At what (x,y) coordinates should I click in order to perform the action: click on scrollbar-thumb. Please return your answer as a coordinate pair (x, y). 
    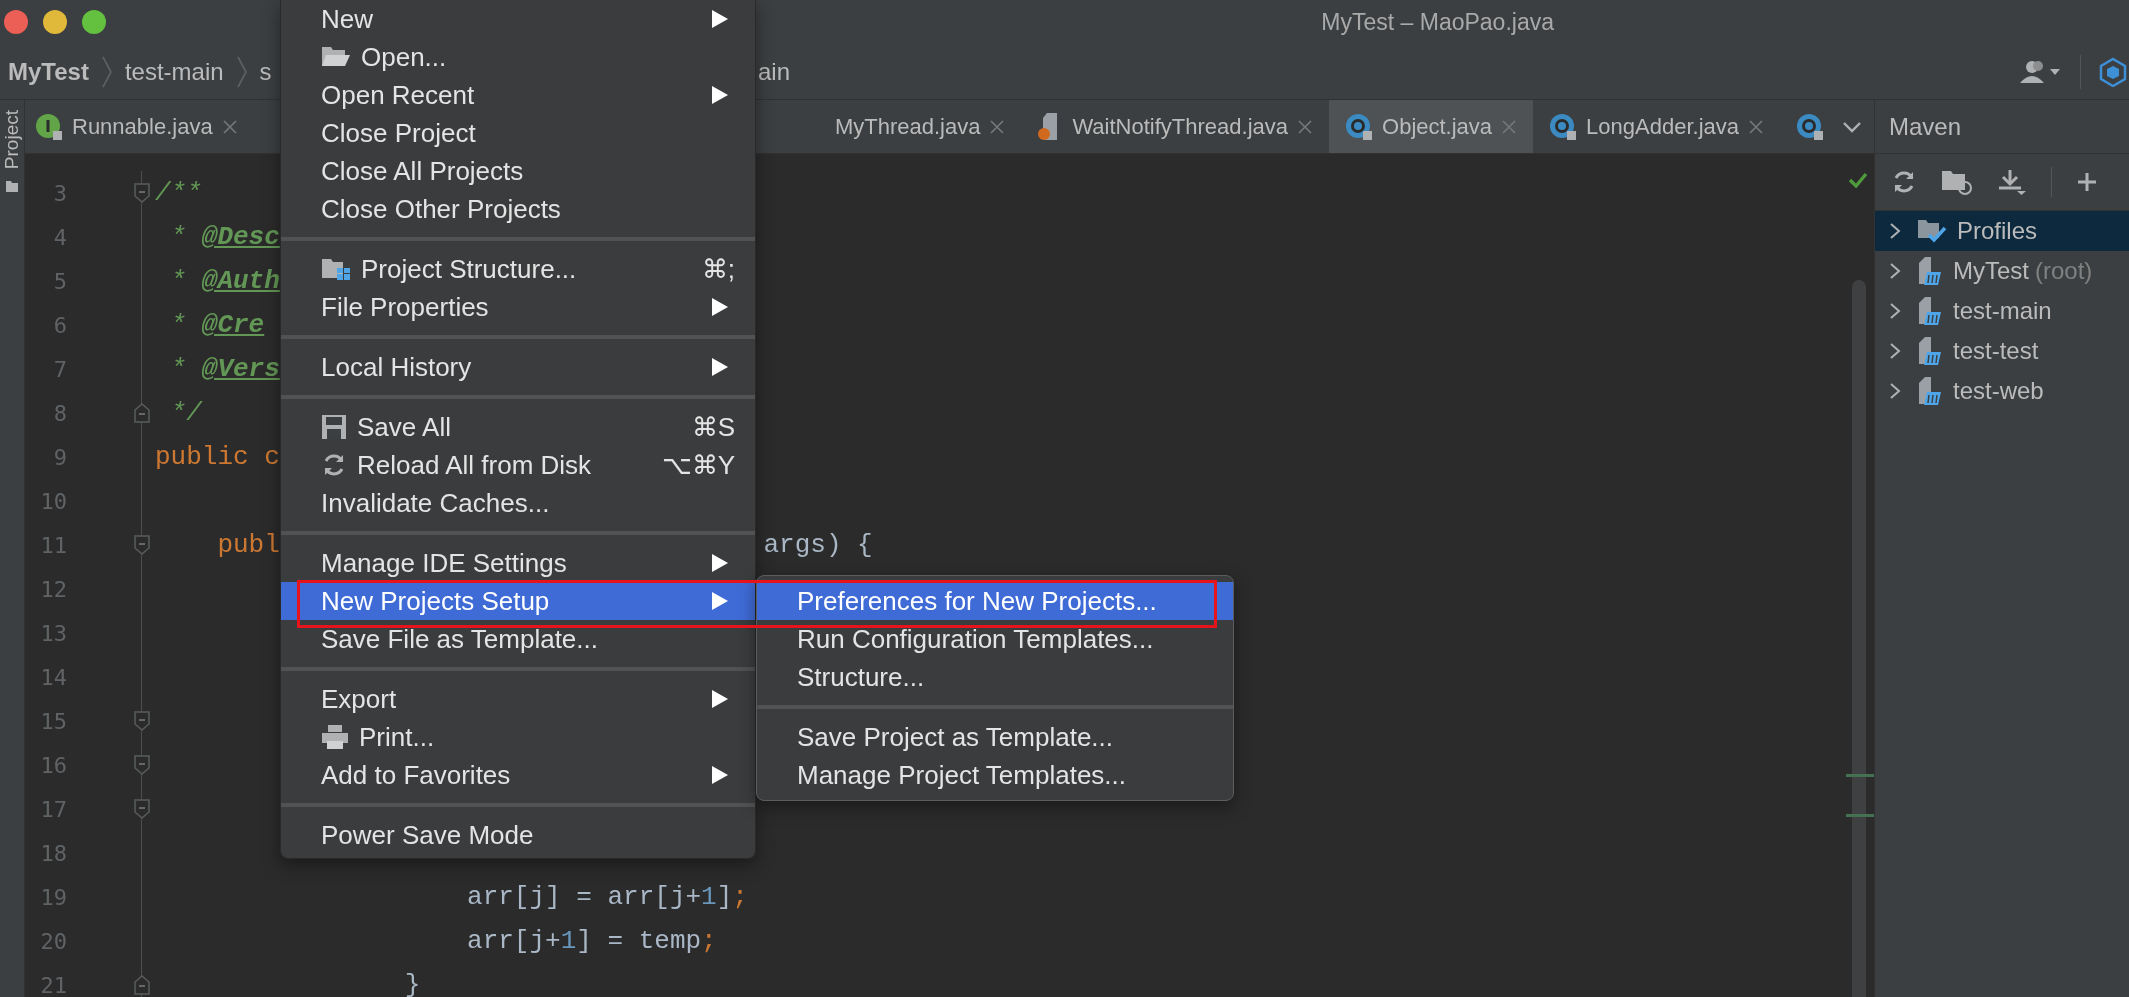
    Looking at the image, I should click on (1859, 638).